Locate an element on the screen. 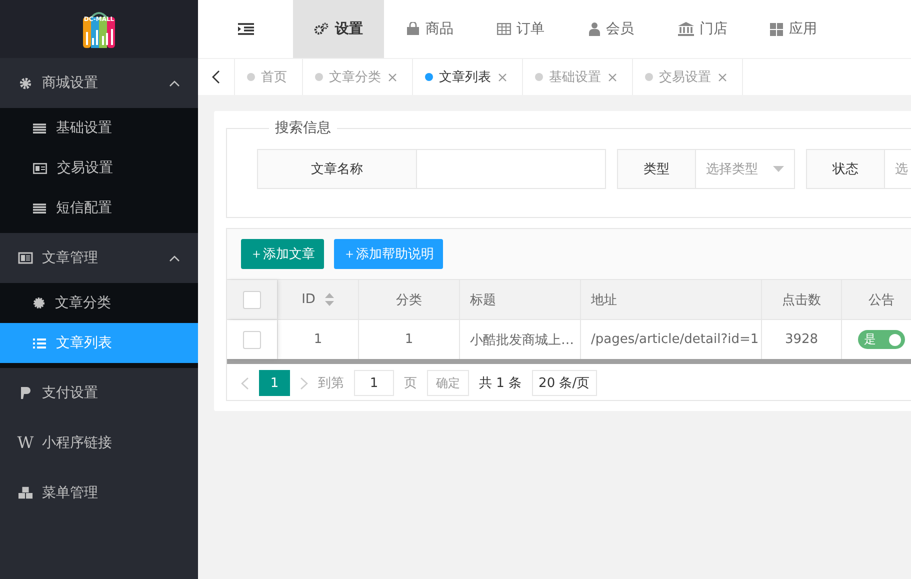  grid-icon is located at coordinates (776, 29).